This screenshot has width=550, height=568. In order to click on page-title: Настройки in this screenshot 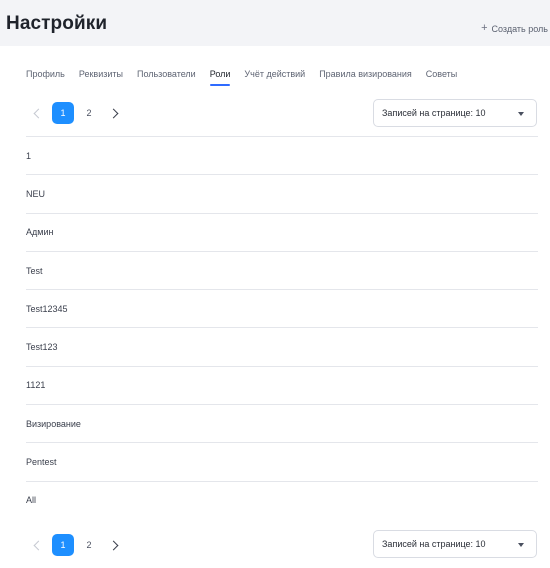, I will do `click(57, 23)`.